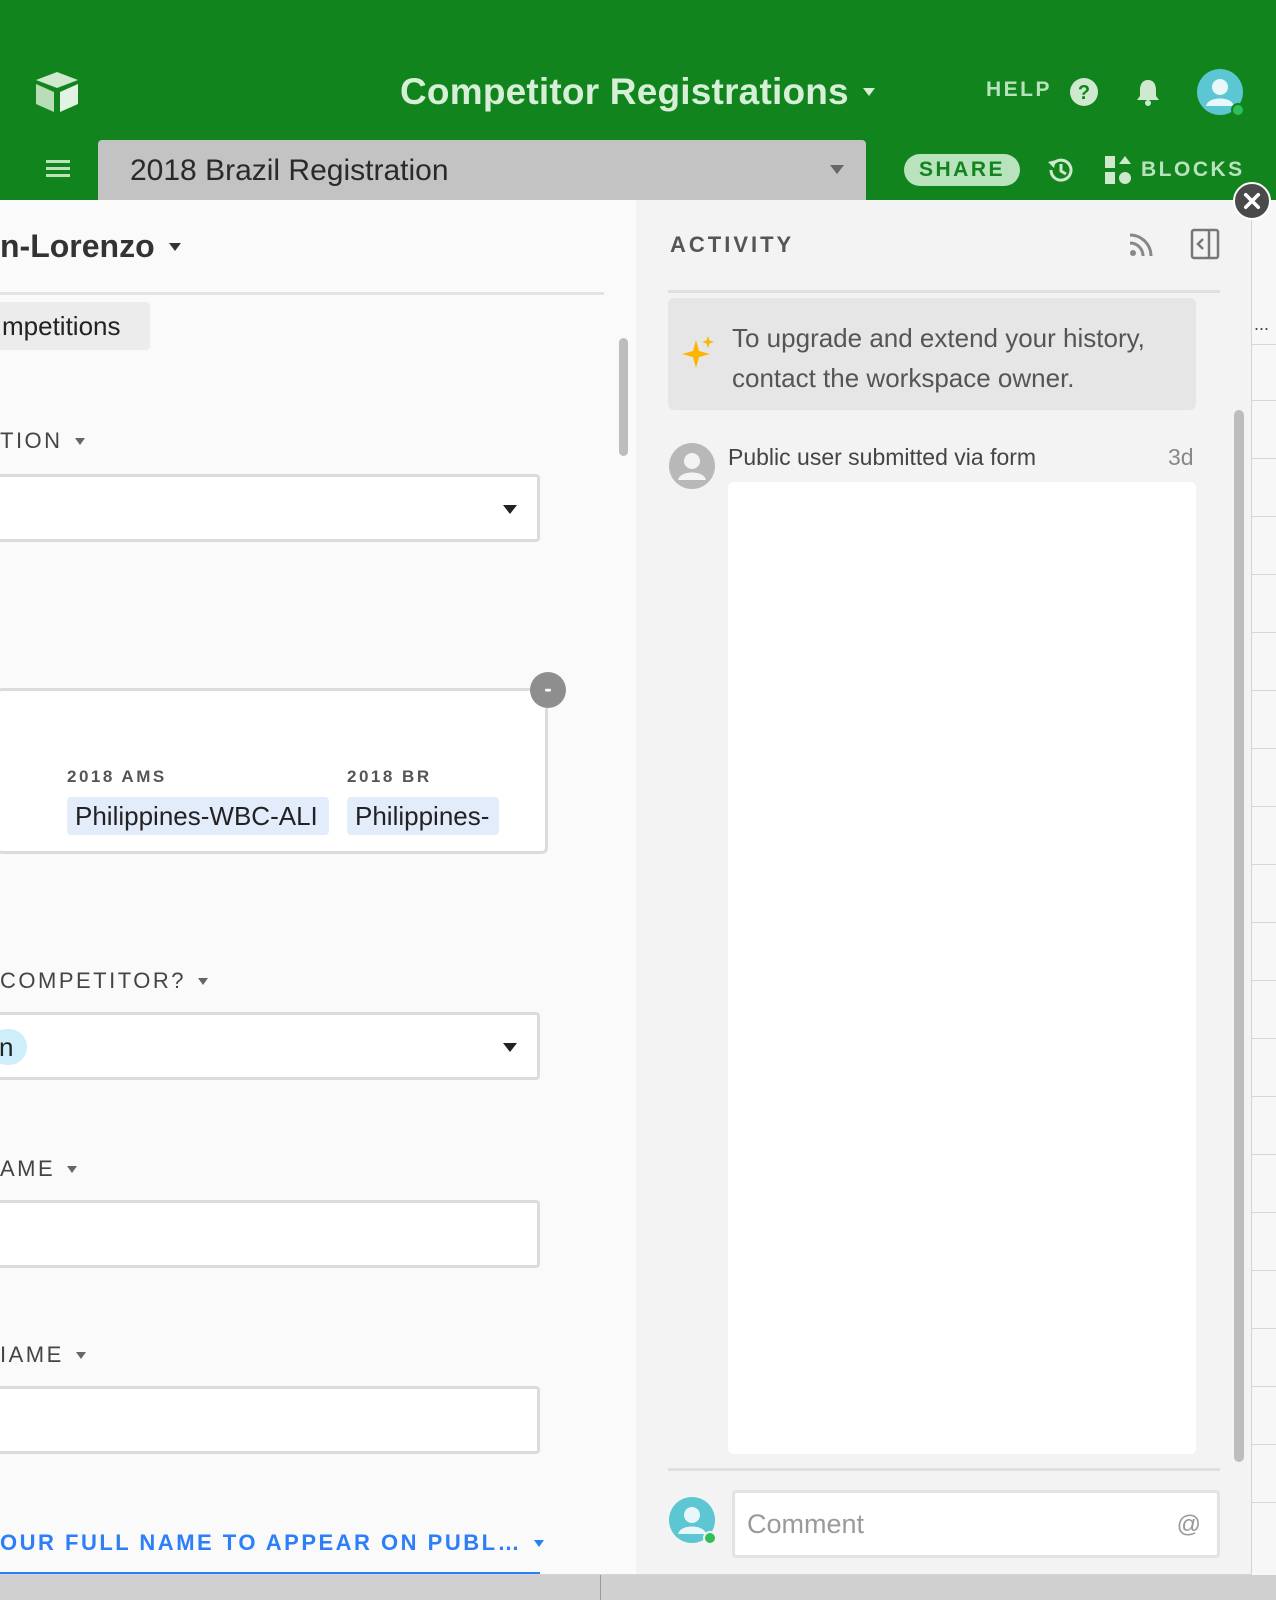 Image resolution: width=1276 pixels, height=1600 pixels. I want to click on field-label-menu: AME, so click(39, 1169).